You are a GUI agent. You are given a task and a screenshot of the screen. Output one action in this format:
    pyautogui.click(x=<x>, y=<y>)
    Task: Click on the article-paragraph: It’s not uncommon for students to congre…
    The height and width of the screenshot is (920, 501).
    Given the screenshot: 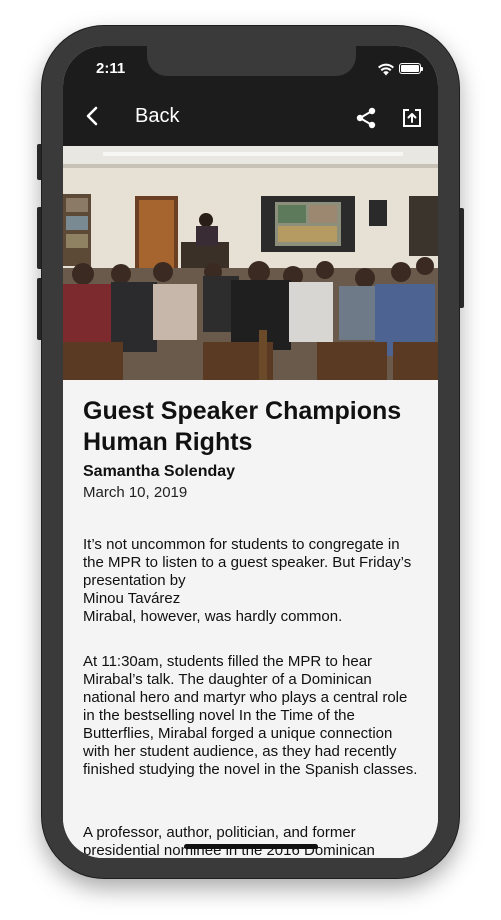 What is the action you would take?
    pyautogui.click(x=247, y=580)
    